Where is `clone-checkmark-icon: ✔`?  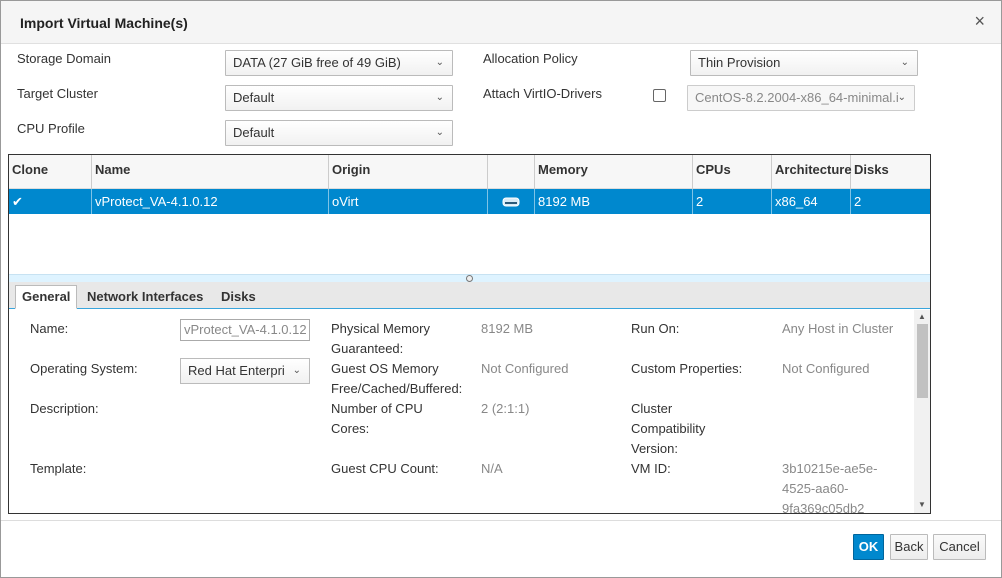 clone-checkmark-icon: ✔ is located at coordinates (50, 201).